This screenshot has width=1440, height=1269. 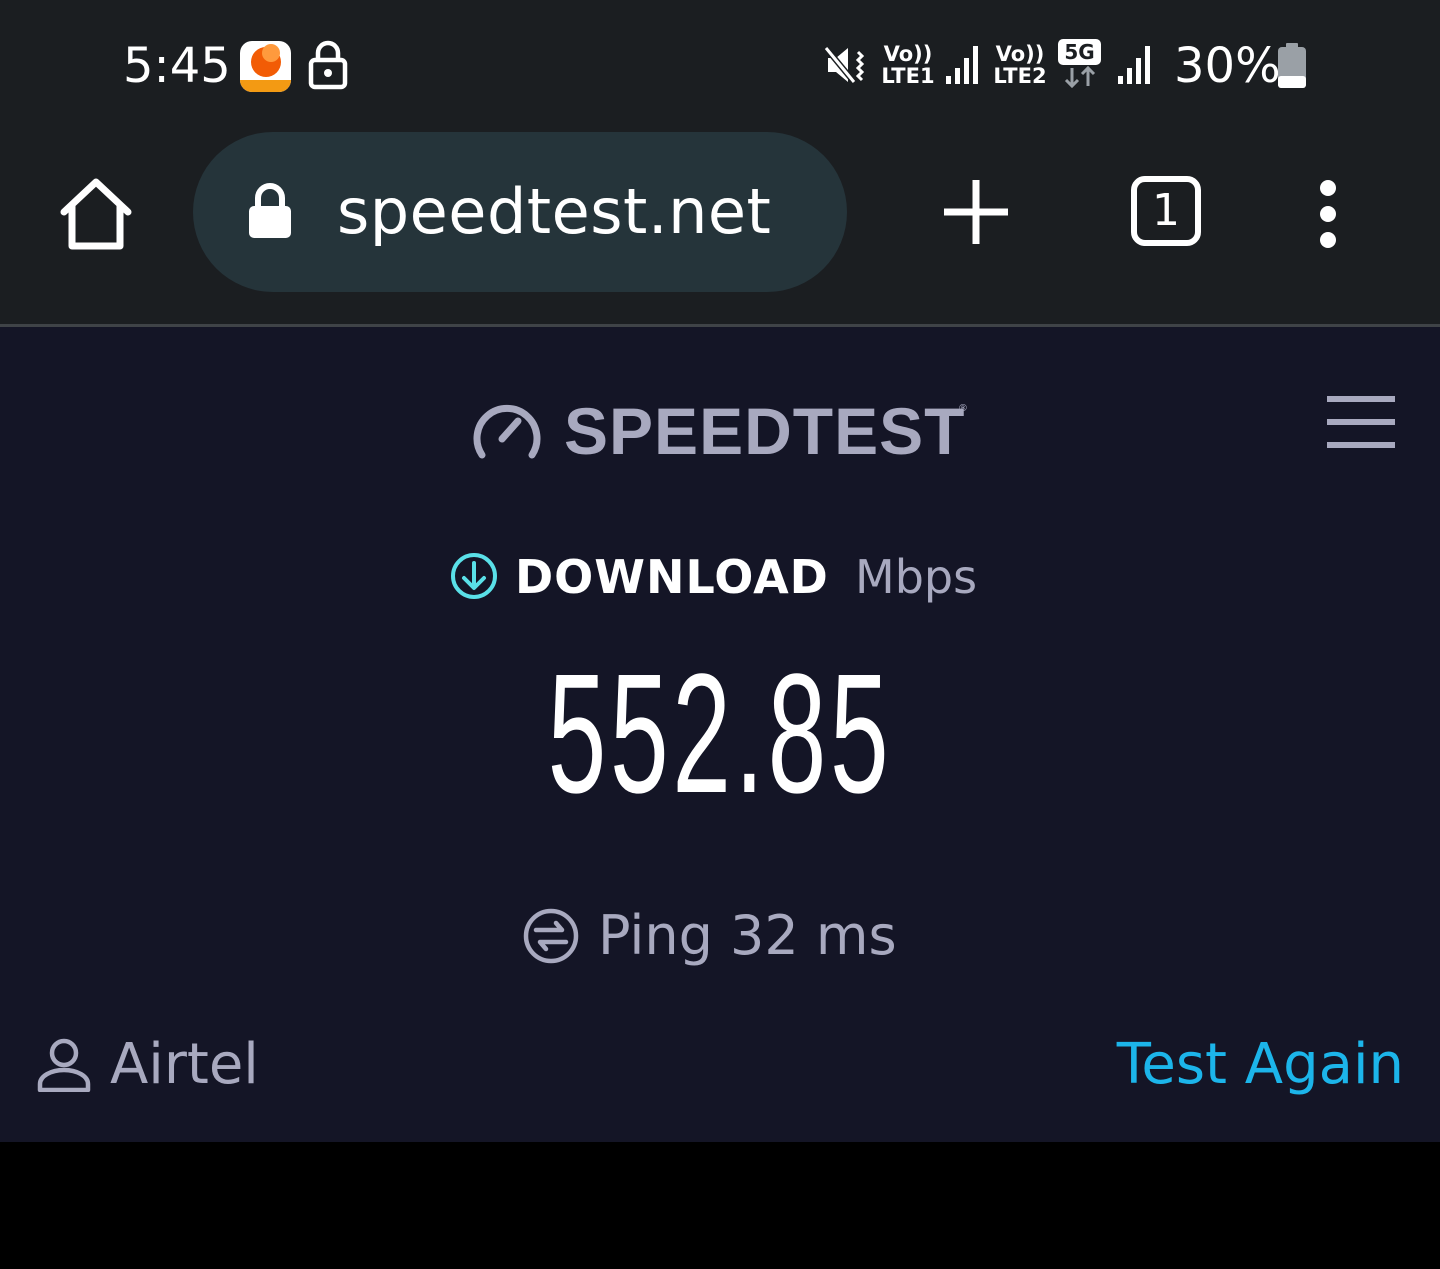 I want to click on plus-icon, so click(x=976, y=212).